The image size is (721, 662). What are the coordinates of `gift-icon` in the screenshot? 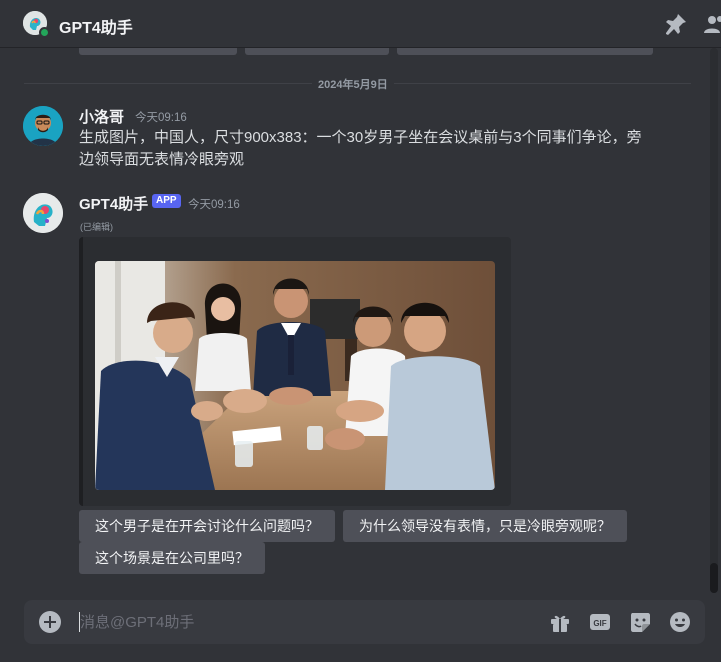 It's located at (560, 622).